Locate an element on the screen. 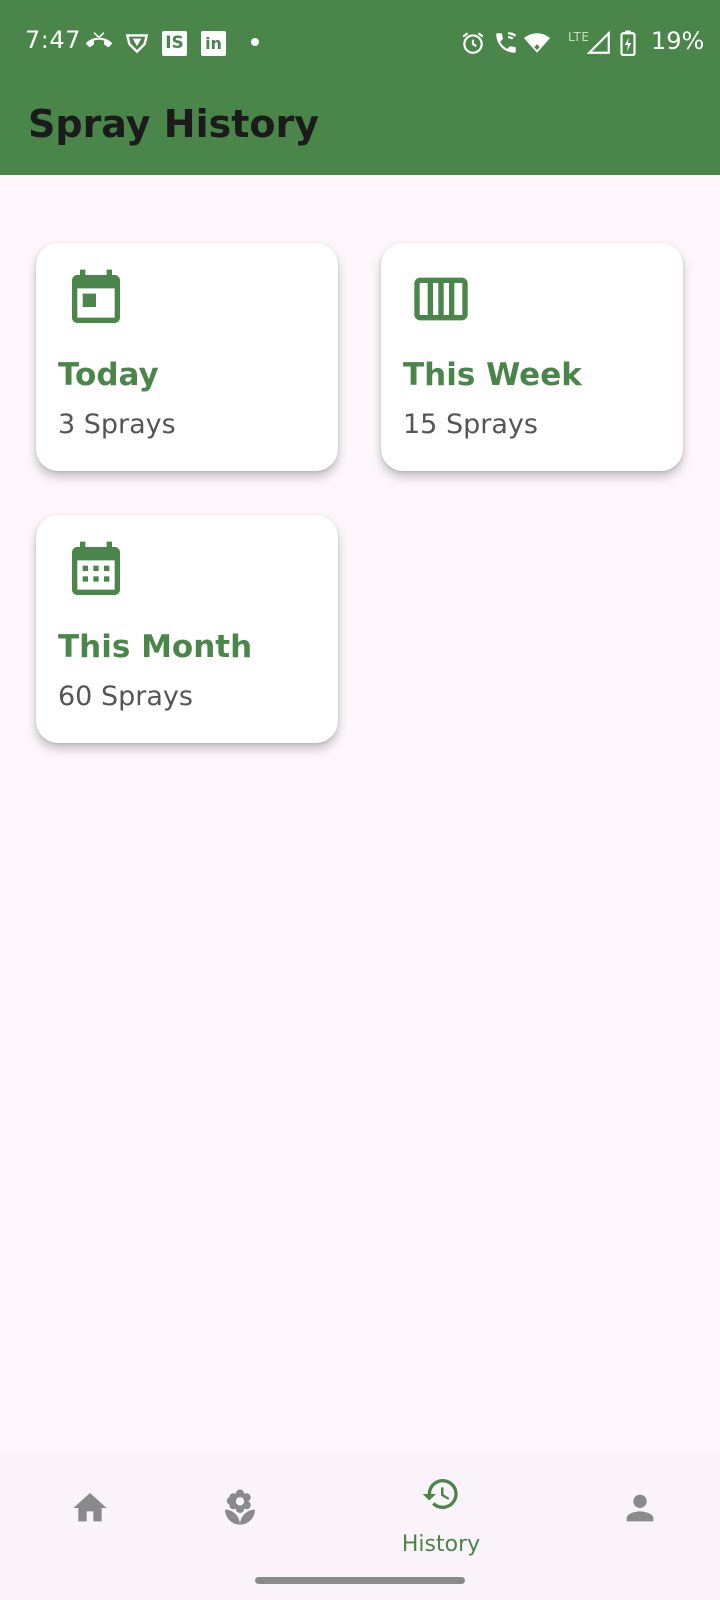 The width and height of the screenshot is (720, 1600). page-title: Spray History is located at coordinates (174, 124).